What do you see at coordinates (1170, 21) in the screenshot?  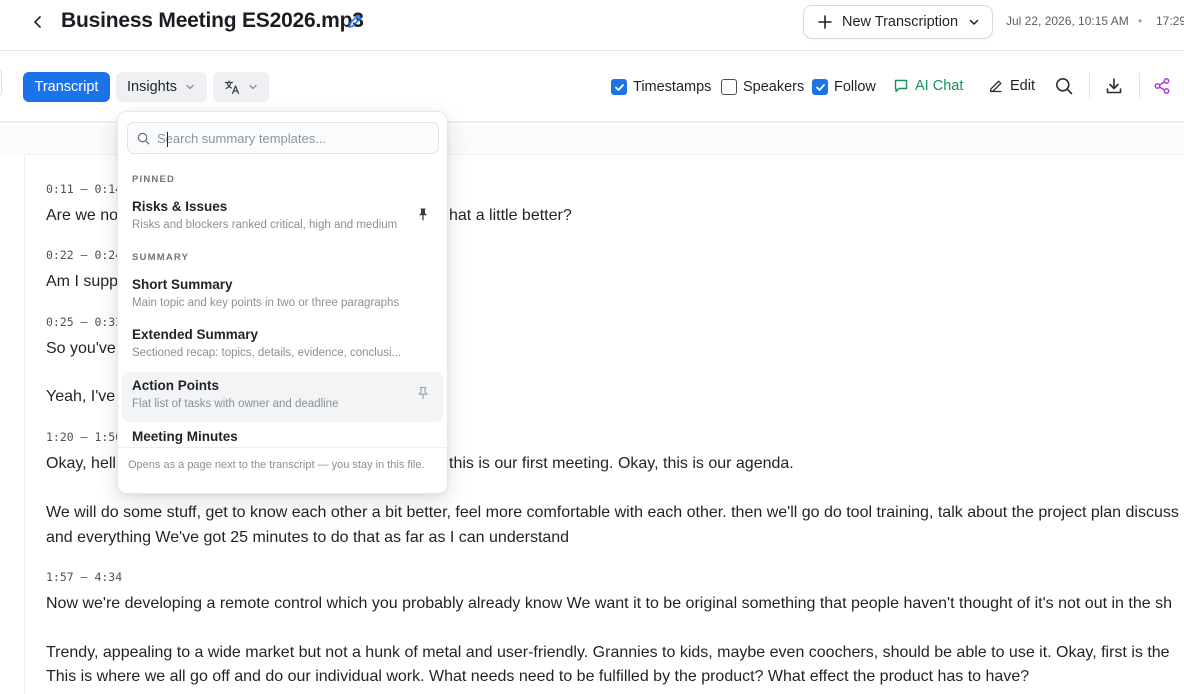 I see `recording-duration: 17:29` at bounding box center [1170, 21].